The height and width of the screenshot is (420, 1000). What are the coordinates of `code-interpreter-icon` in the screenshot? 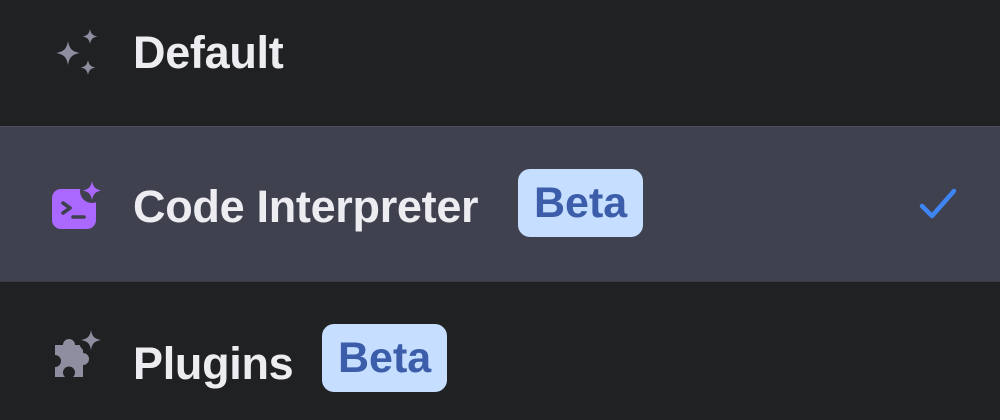 It's located at (78, 205).